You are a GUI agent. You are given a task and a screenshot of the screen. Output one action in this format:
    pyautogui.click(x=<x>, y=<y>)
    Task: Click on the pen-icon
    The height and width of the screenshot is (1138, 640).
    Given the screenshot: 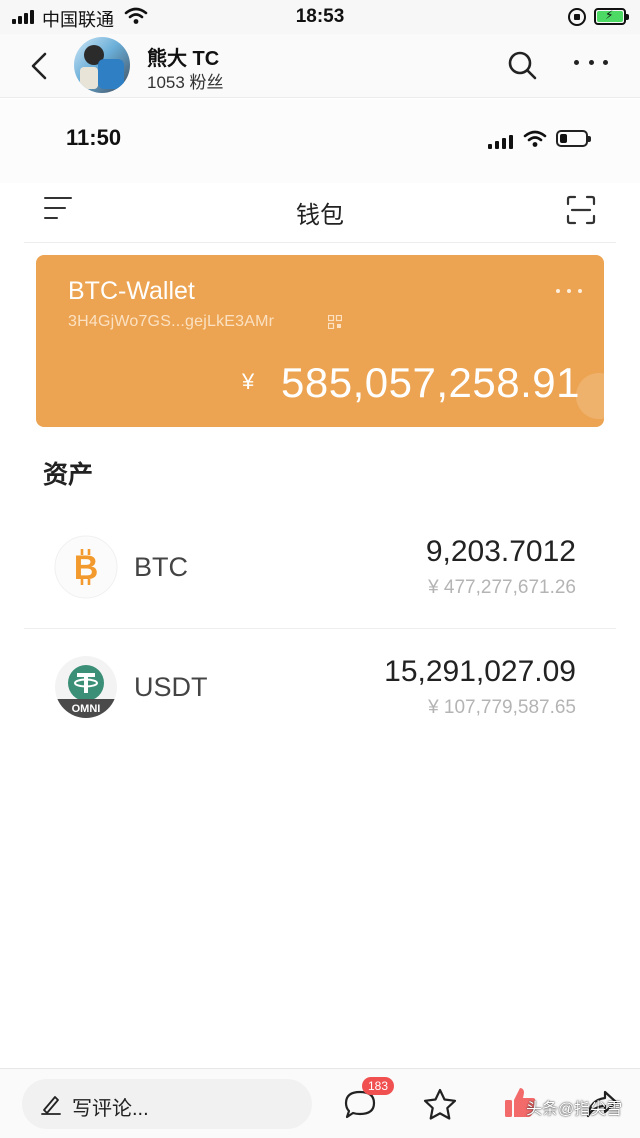 What is the action you would take?
    pyautogui.click(x=51, y=1105)
    